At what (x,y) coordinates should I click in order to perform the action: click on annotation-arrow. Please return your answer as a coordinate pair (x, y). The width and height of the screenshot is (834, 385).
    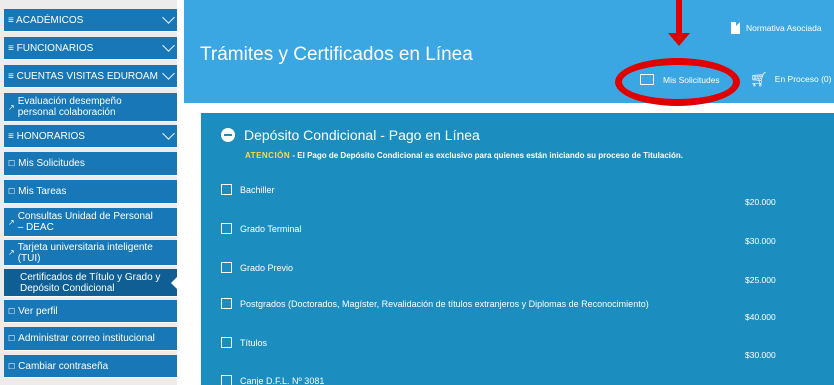
    Looking at the image, I should click on (679, 17).